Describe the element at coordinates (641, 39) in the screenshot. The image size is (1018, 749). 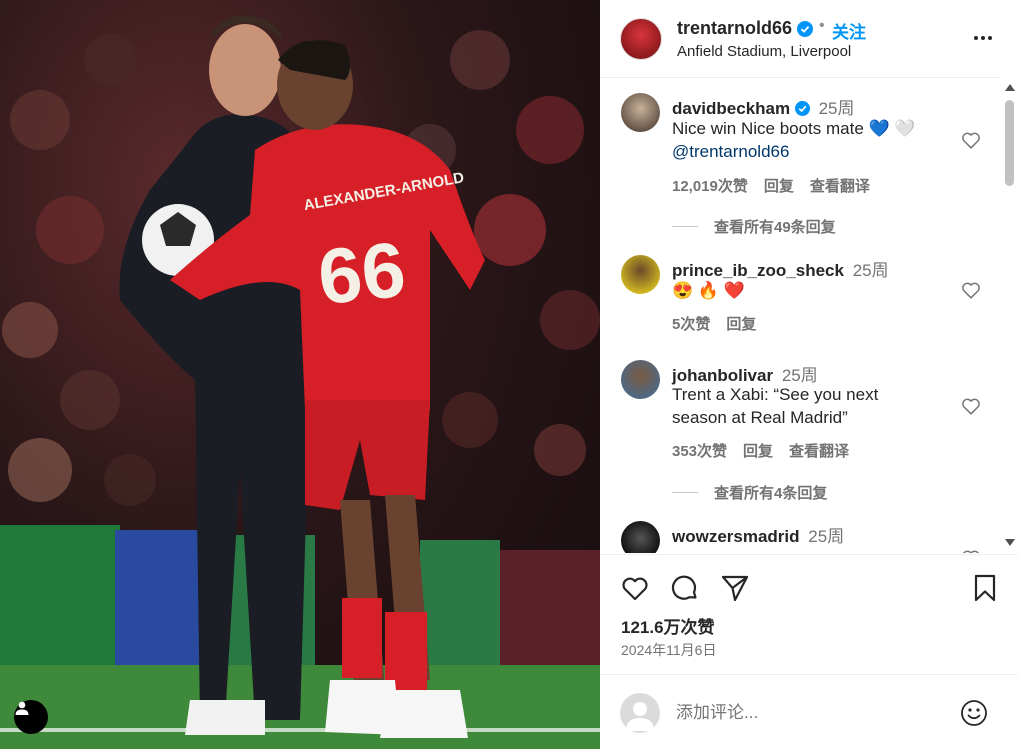
I see `owner-avatar` at that location.